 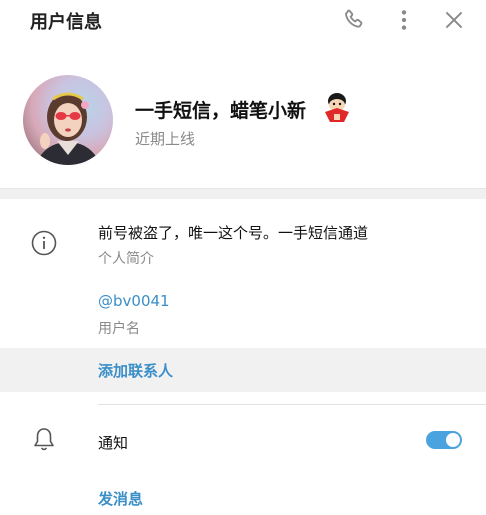 What do you see at coordinates (113, 443) in the screenshot?
I see `notifications-label: 通知` at bounding box center [113, 443].